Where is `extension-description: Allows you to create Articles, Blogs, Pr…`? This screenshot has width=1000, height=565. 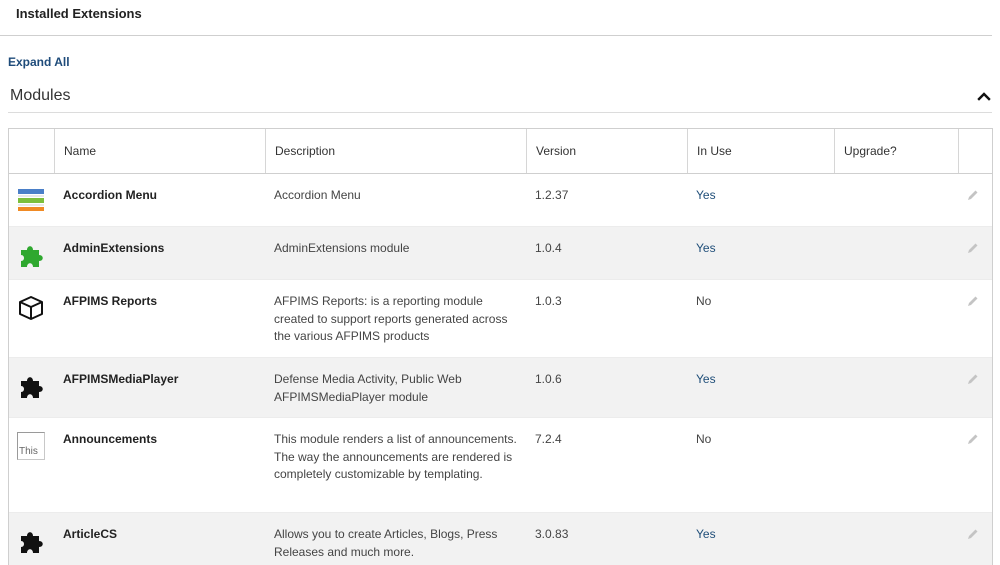
extension-description: Allows you to create Articles, Blogs, Pr… is located at coordinates (386, 543).